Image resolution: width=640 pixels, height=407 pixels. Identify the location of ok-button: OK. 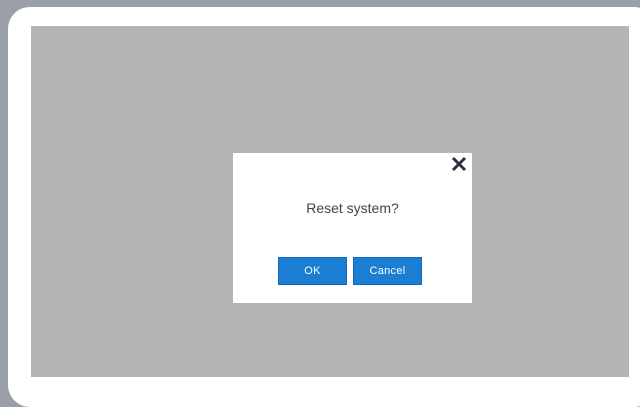
(312, 271).